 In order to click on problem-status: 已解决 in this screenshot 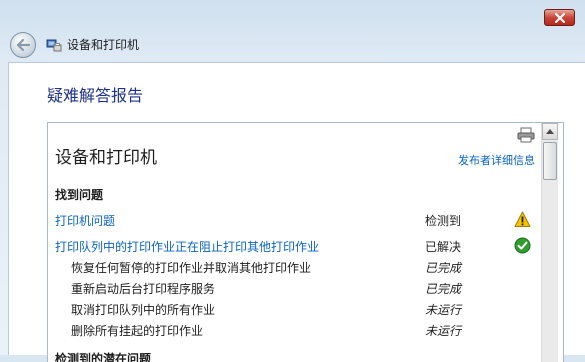, I will do `click(443, 247)`.